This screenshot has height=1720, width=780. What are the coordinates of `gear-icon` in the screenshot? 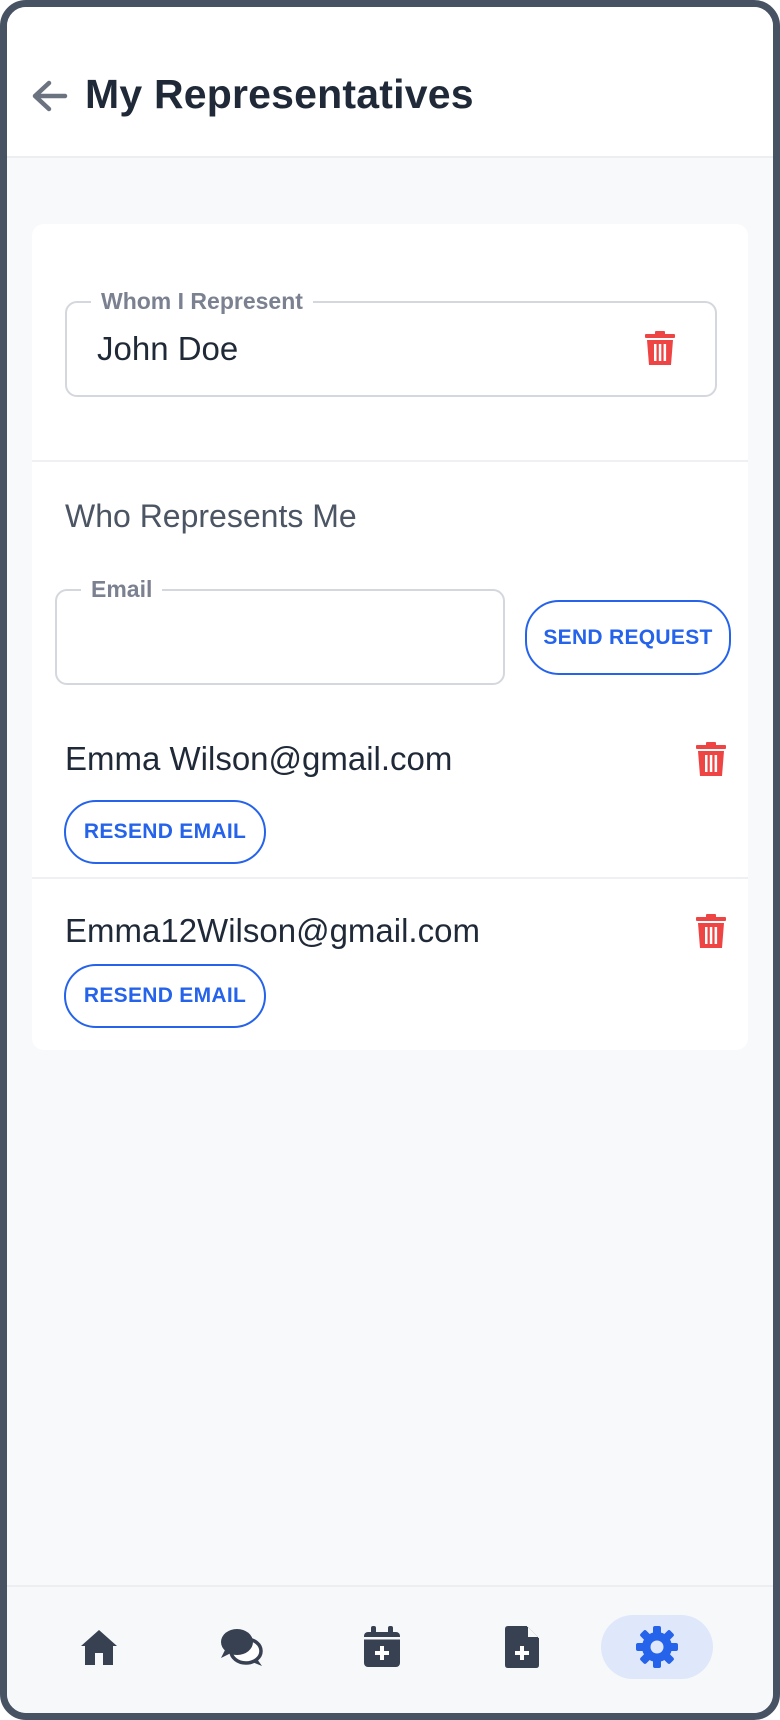 It's located at (657, 1647).